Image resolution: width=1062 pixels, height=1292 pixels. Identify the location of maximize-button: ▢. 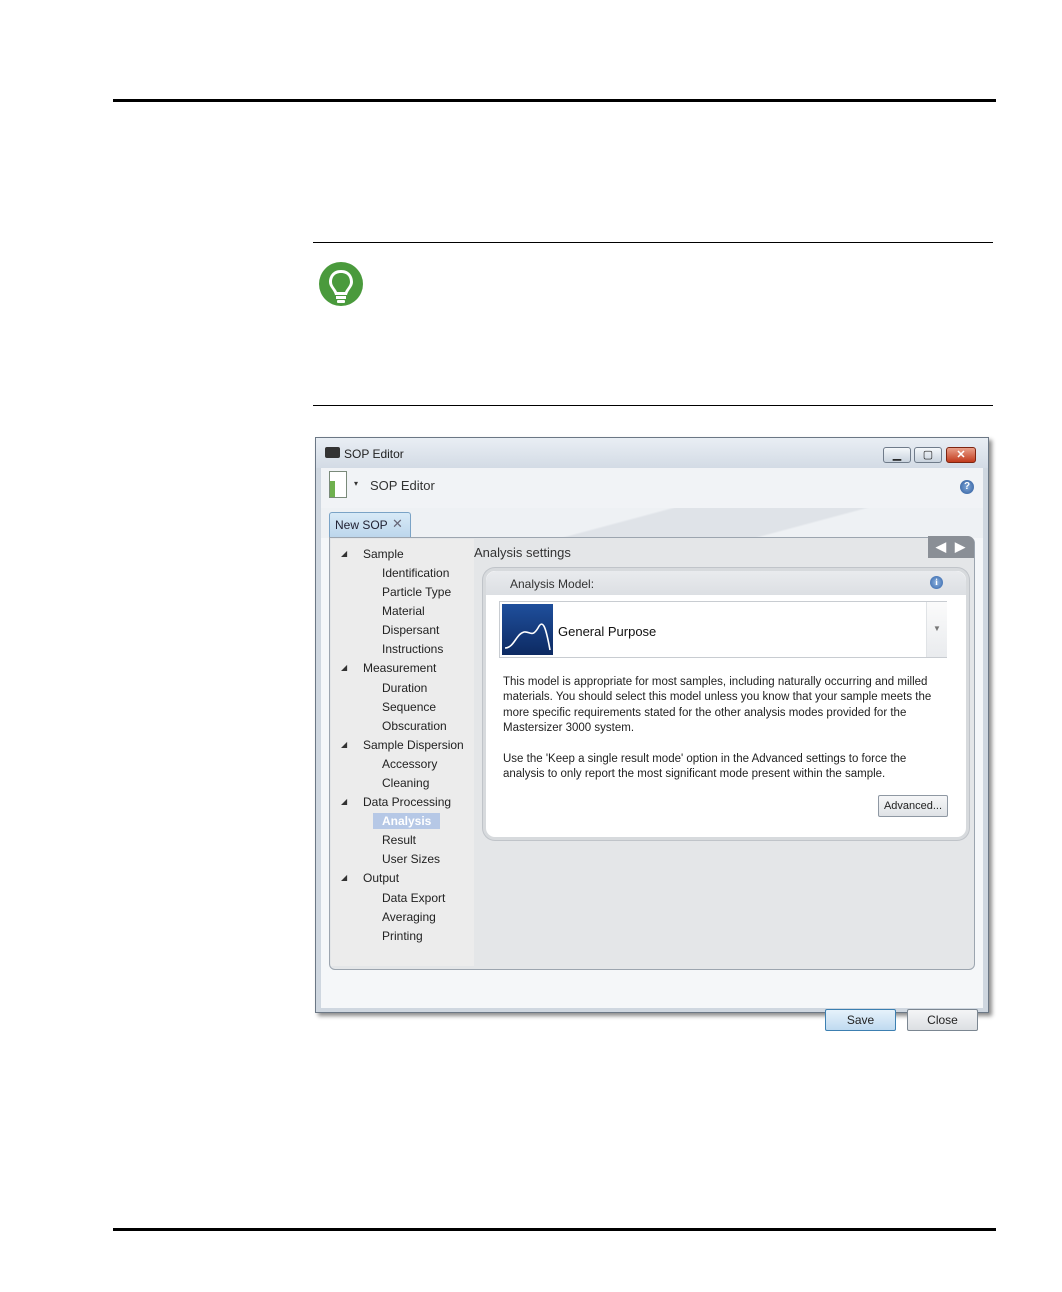
(928, 455).